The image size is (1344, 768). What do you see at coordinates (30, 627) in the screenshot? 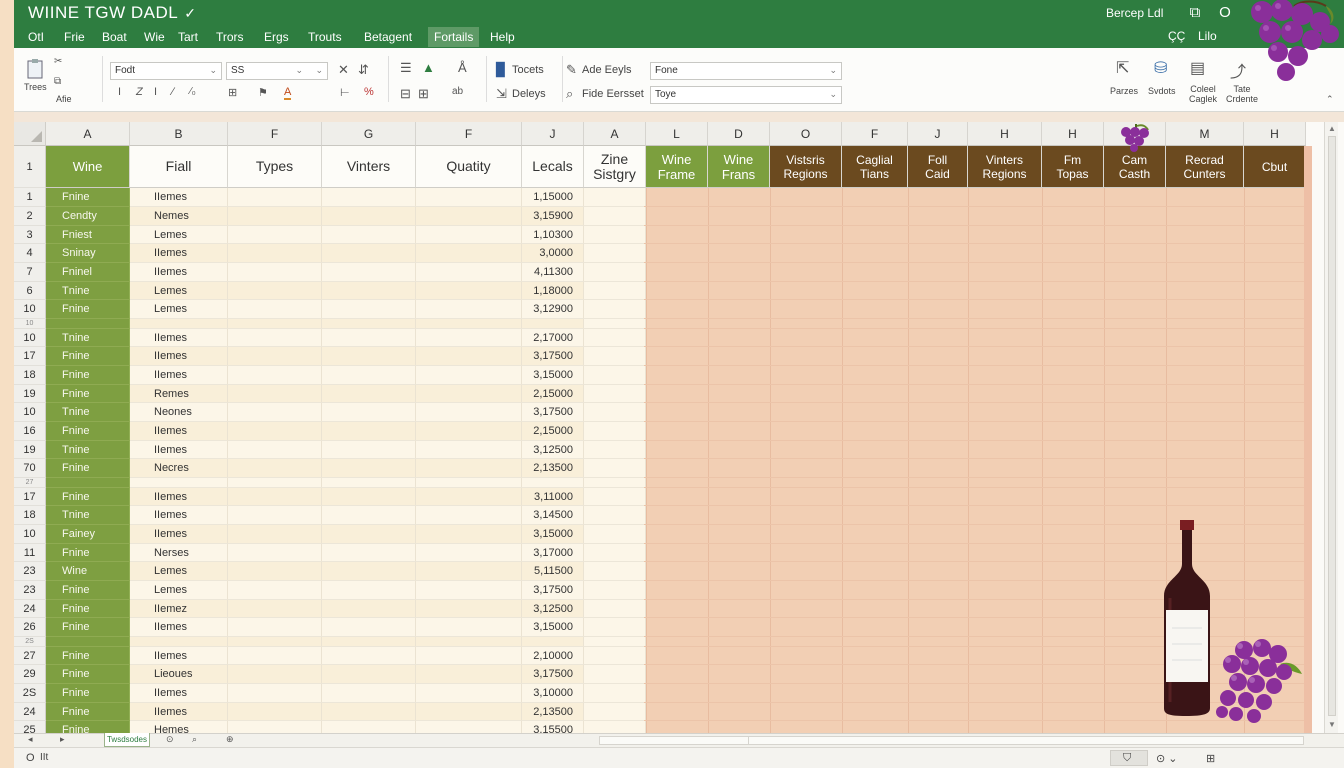
I see `row-number: 26` at bounding box center [30, 627].